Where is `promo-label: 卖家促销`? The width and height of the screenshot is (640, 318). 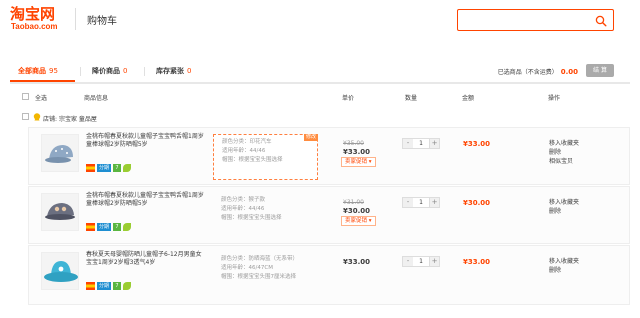 promo-label: 卖家促销 is located at coordinates (356, 221).